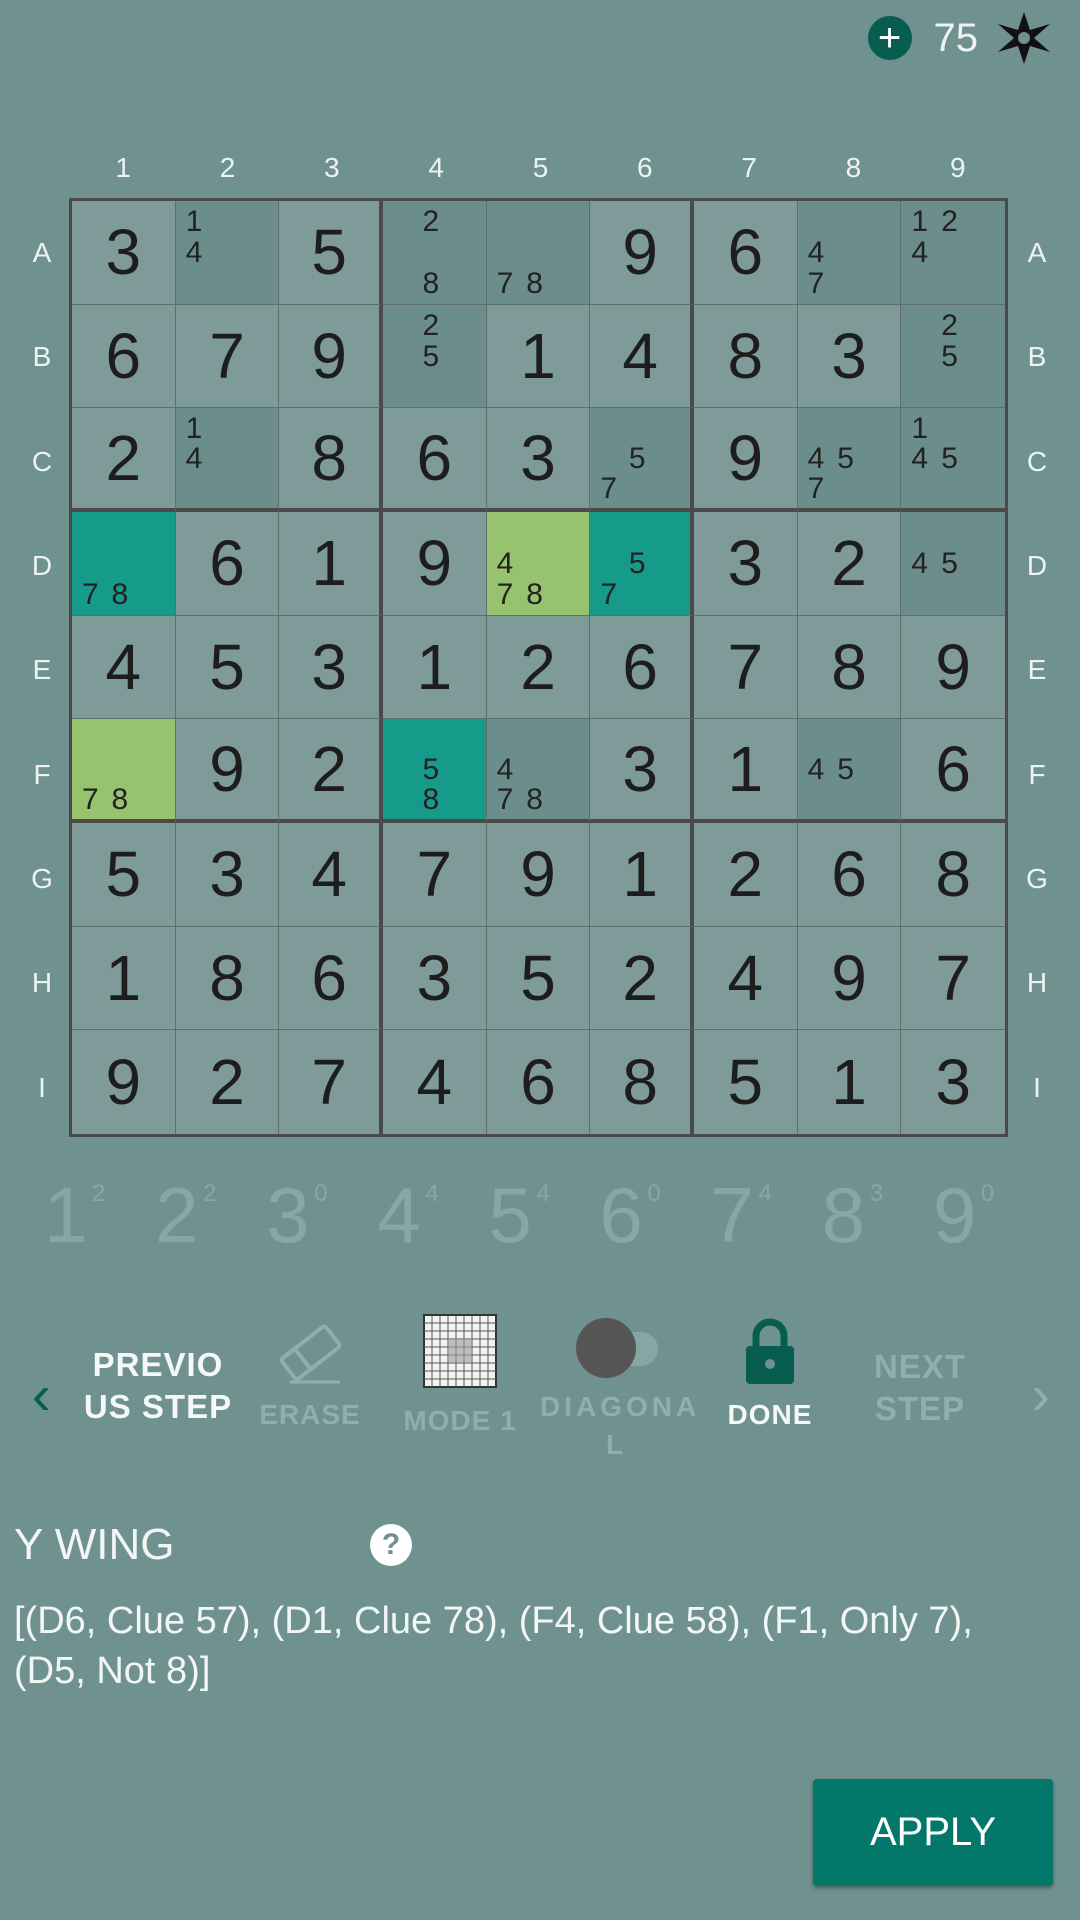  What do you see at coordinates (920, 1388) in the screenshot?
I see `next-step-button: NEXT STEP` at bounding box center [920, 1388].